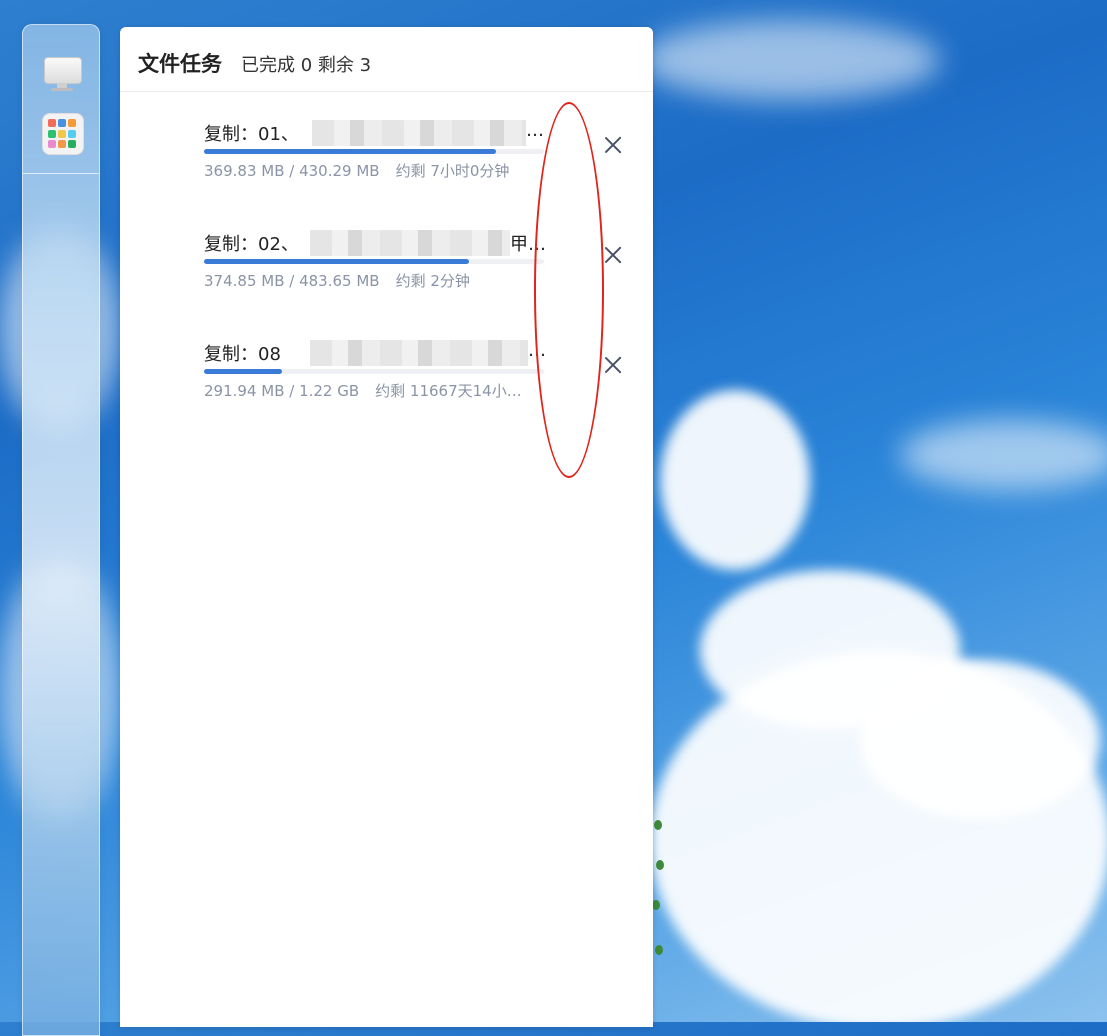  I want to click on panel-title: 文件任务, so click(180, 64).